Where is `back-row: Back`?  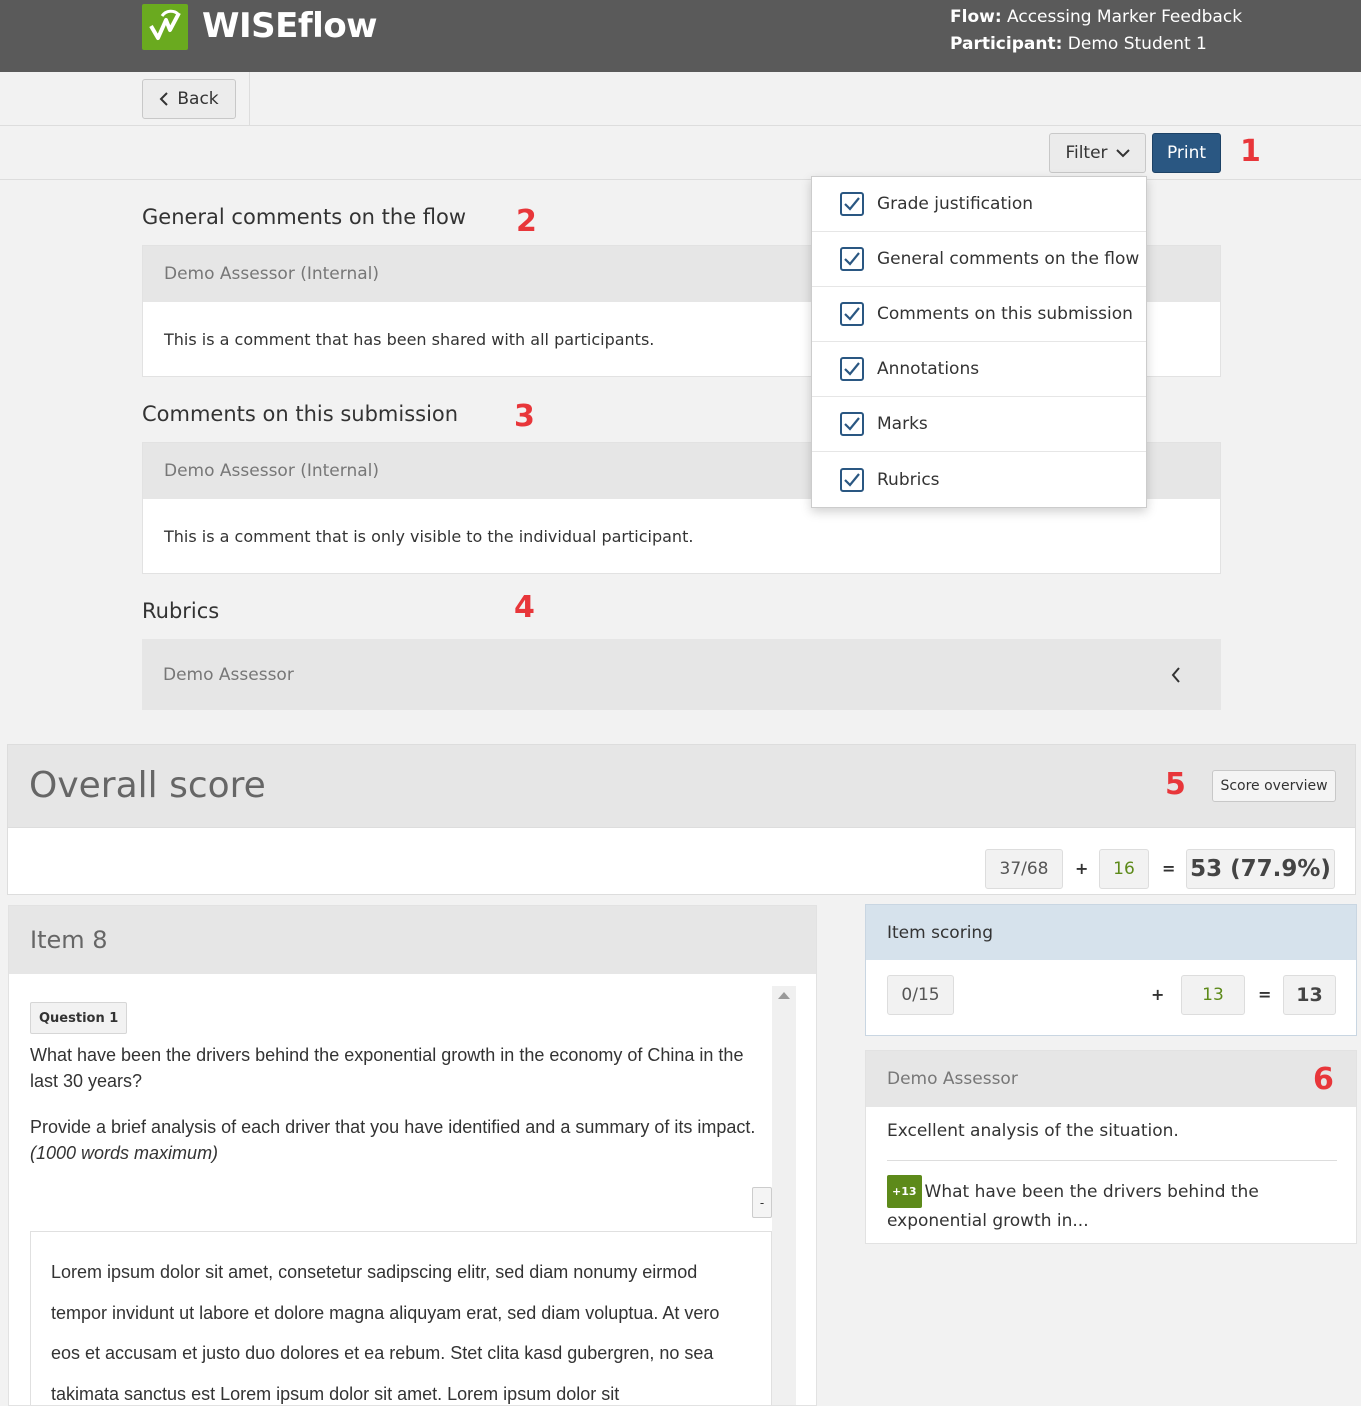
back-row: Back is located at coordinates (680, 99).